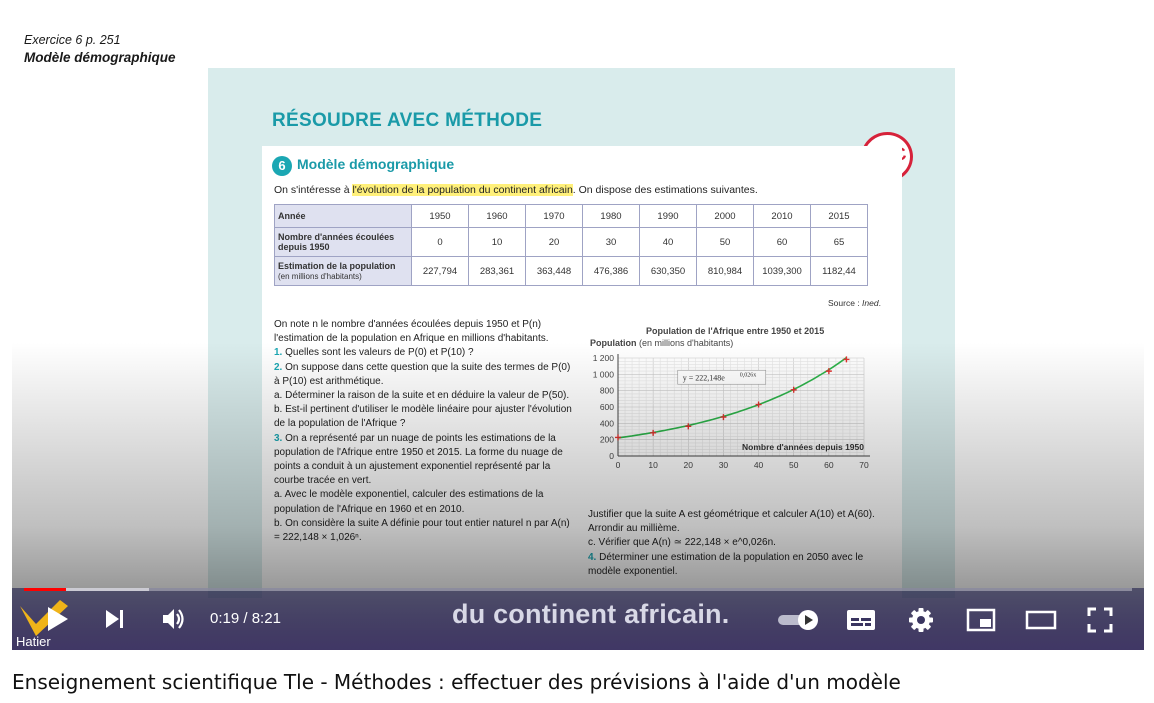  What do you see at coordinates (611, 242) in the screenshot?
I see `table-cell: 30` at bounding box center [611, 242].